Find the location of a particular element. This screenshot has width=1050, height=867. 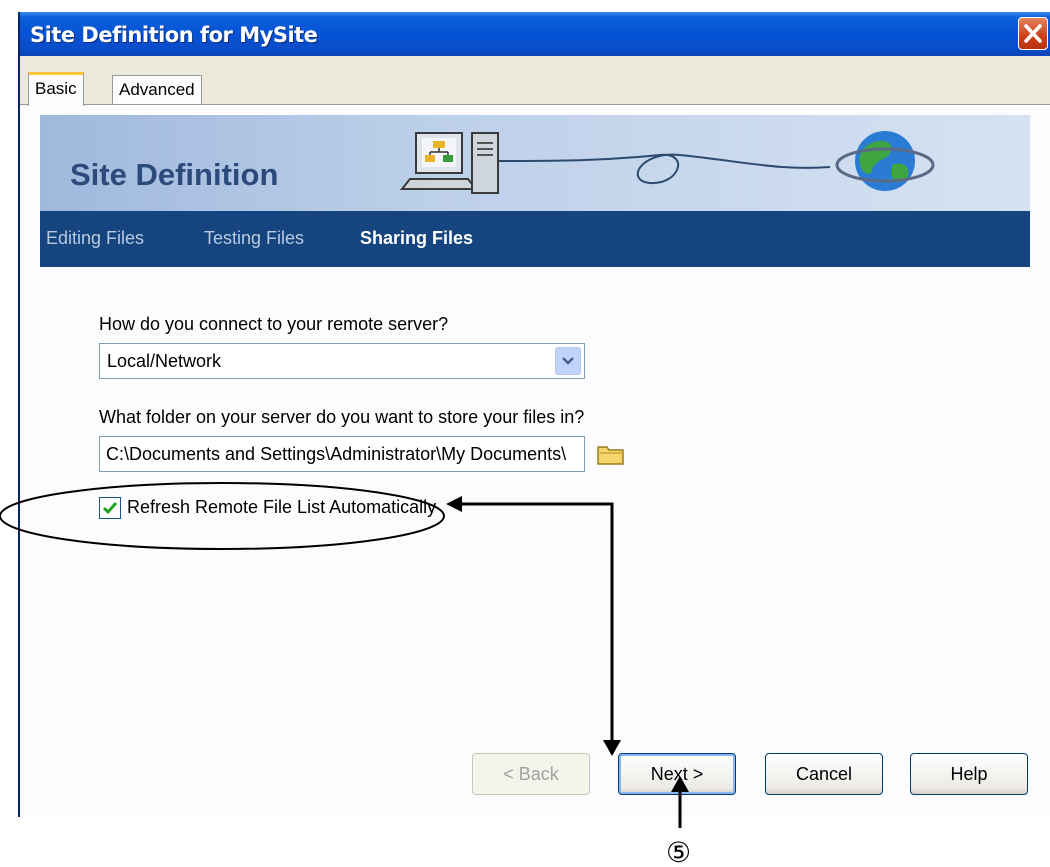

close-button is located at coordinates (1033, 33).